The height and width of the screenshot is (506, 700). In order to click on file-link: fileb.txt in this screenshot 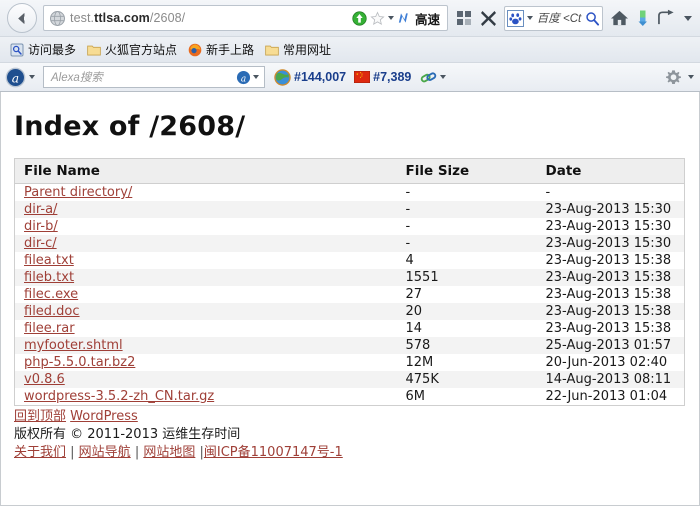, I will do `click(49, 277)`.